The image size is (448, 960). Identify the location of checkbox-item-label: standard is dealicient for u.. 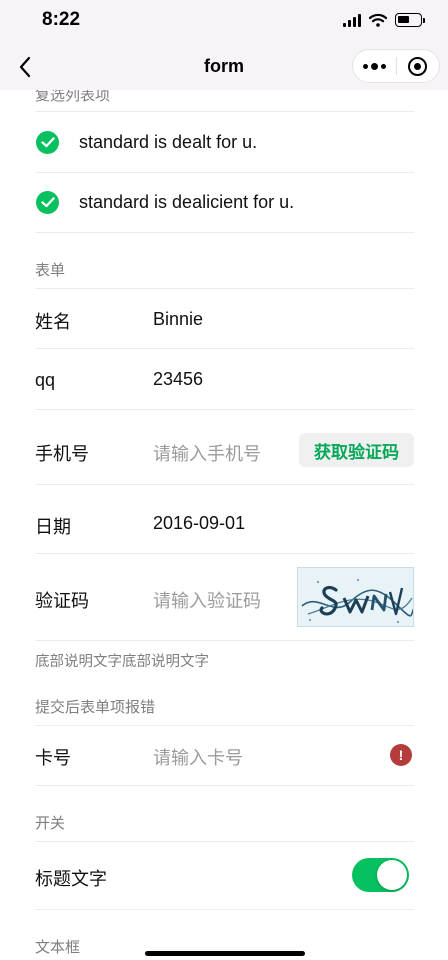
(186, 202).